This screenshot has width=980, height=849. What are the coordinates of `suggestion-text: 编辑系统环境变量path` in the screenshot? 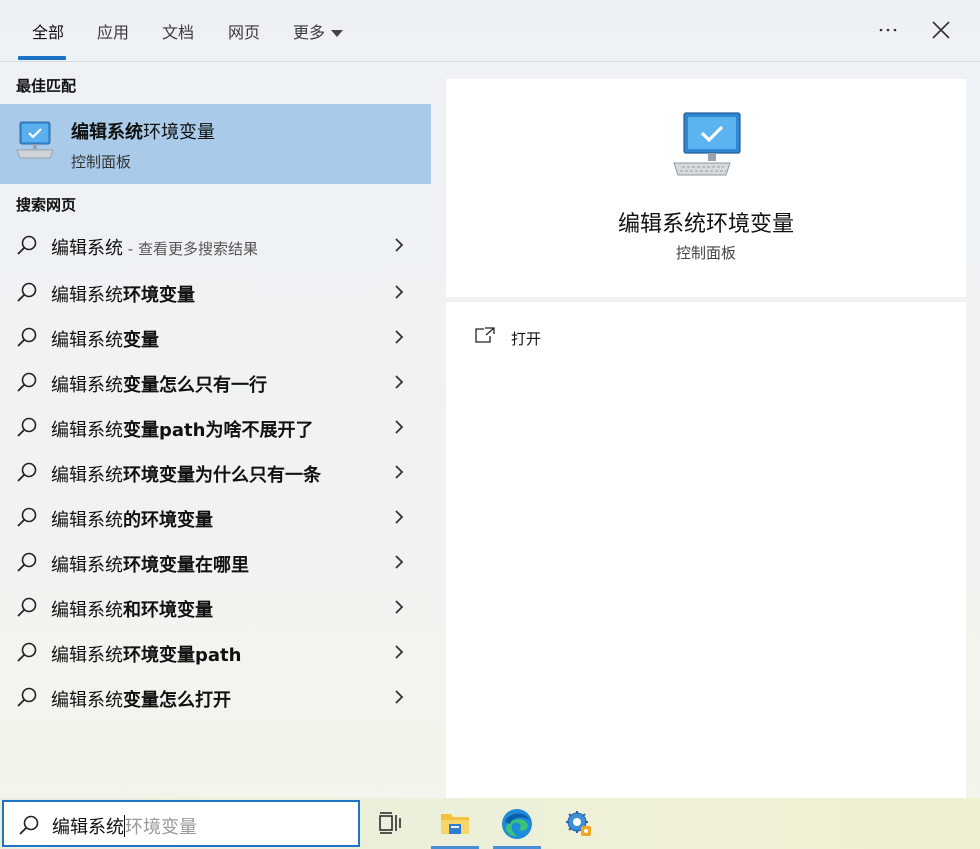 It's located at (146, 654).